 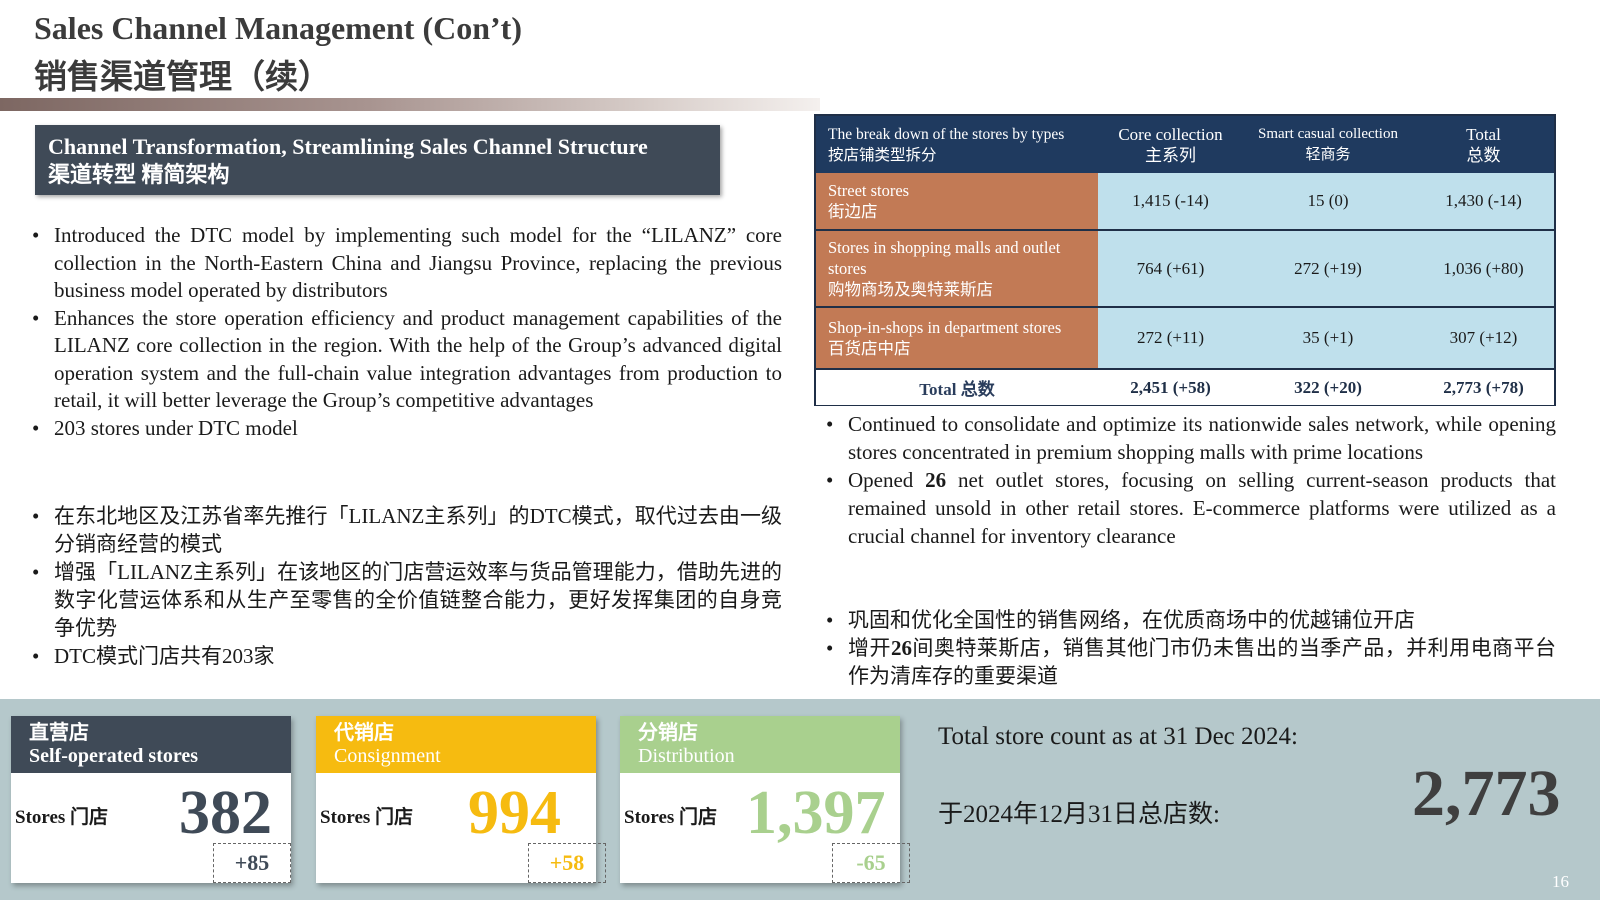 I want to click on card-store-change: +58, so click(x=567, y=863).